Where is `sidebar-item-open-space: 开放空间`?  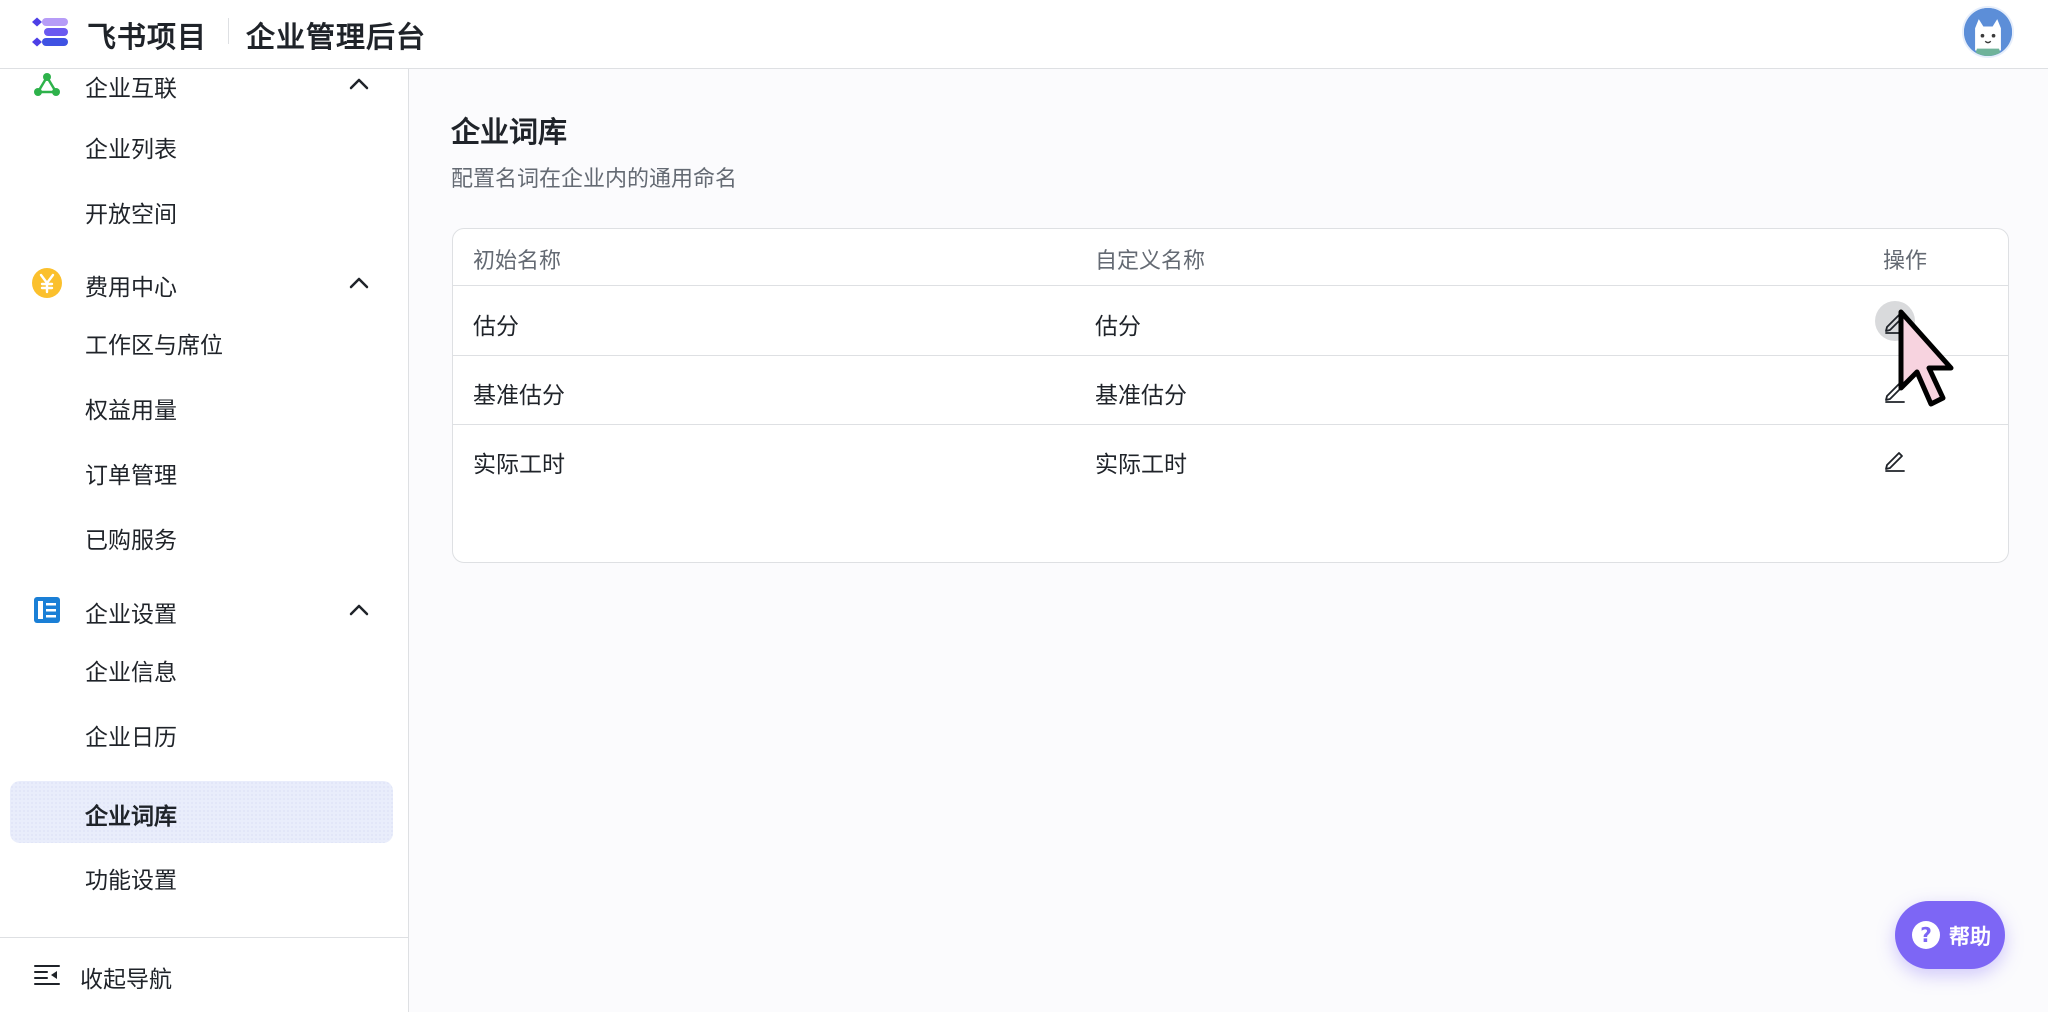
sidebar-item-open-space: 开放空间 is located at coordinates (201, 210).